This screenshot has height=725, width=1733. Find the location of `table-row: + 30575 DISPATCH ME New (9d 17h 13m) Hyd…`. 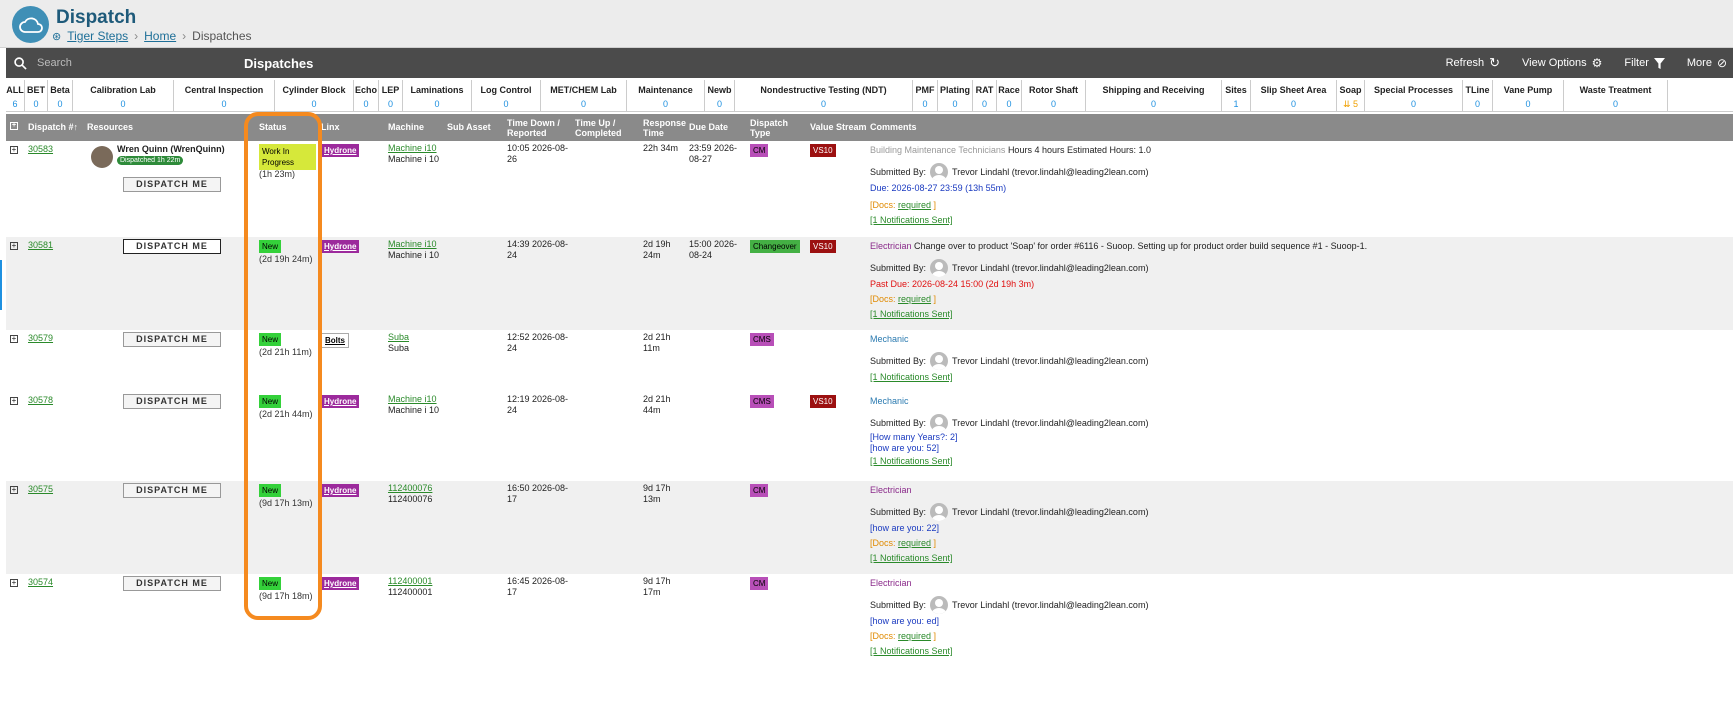

table-row: + 30575 DISPATCH ME New (9d 17h 13m) Hyd… is located at coordinates (869, 527).